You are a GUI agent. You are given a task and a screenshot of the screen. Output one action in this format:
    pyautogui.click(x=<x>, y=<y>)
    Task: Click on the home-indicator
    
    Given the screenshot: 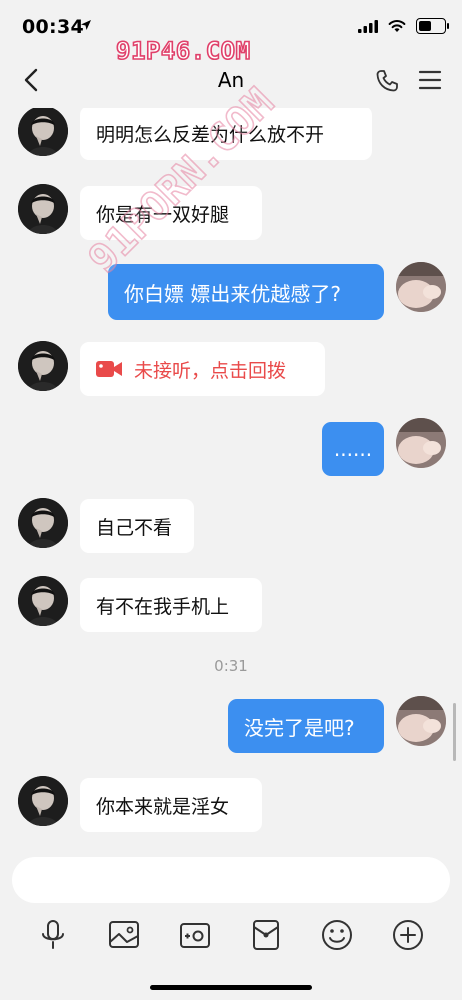 What is the action you would take?
    pyautogui.click(x=231, y=987)
    